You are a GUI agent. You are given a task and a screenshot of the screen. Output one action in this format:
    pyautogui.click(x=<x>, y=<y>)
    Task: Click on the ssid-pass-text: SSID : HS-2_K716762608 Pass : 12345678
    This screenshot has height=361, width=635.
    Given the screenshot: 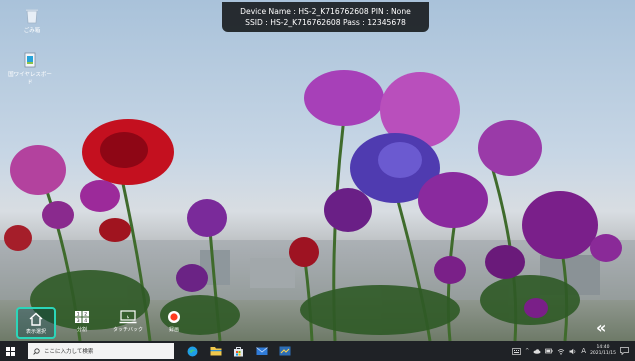 What is the action you would take?
    pyautogui.click(x=325, y=22)
    